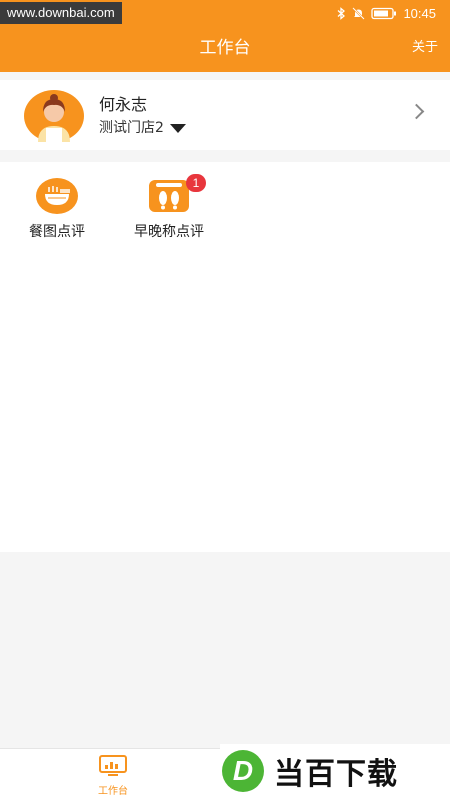  I want to click on battery-icon, so click(384, 13).